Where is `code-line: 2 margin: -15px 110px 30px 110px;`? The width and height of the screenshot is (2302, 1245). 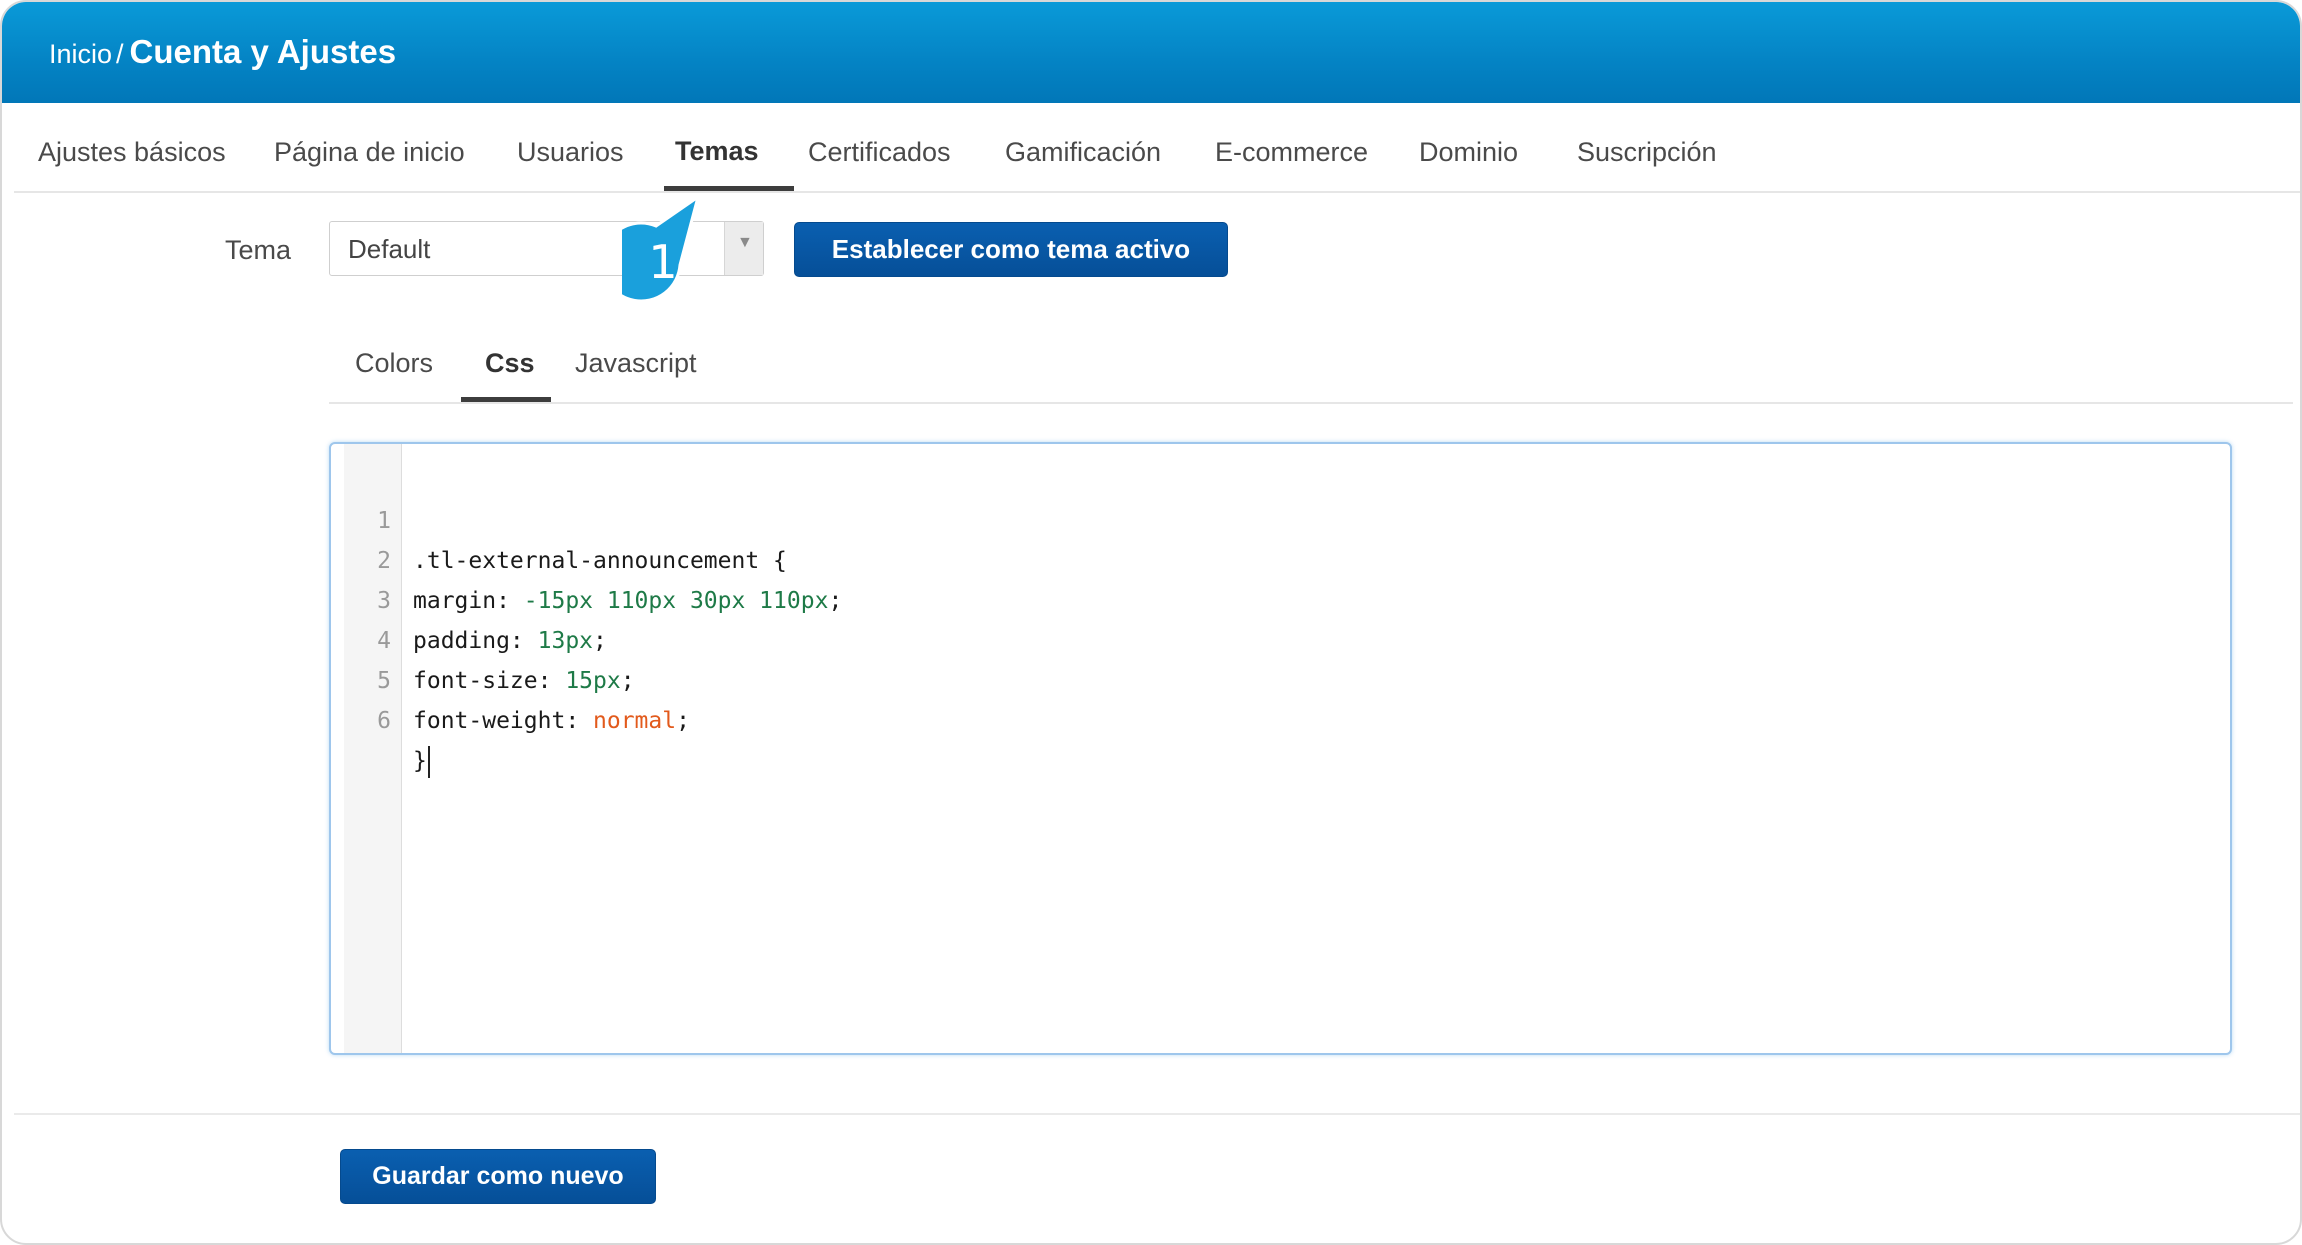
code-line: 2 margin: -15px 110px 30px 110px; is located at coordinates (586, 557).